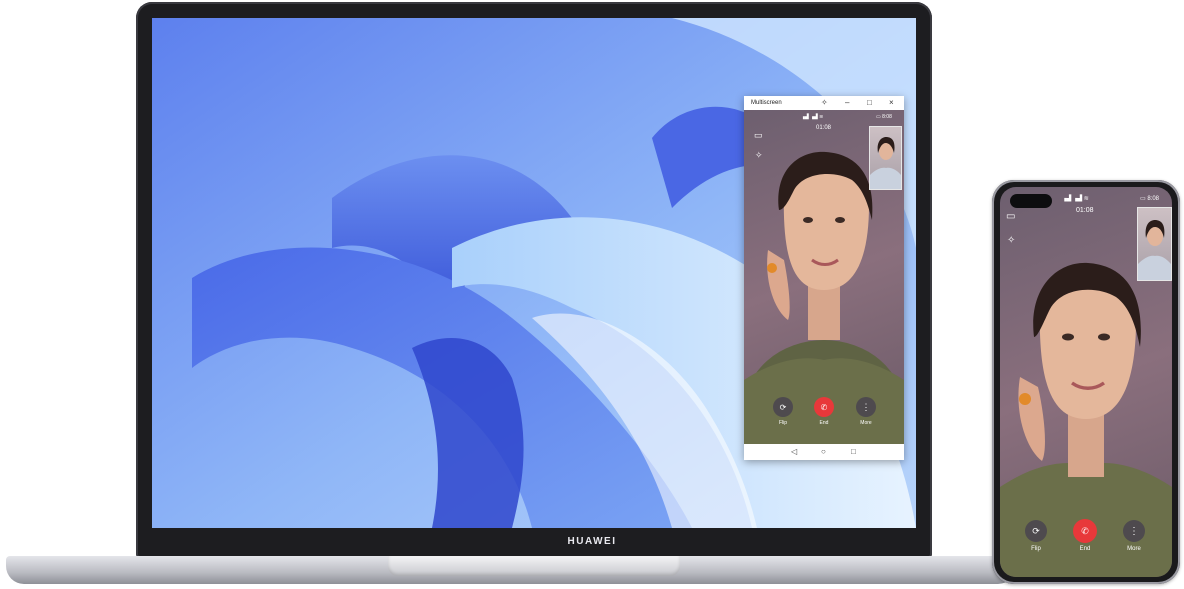 The width and height of the screenshot is (1184, 589). Describe the element at coordinates (1134, 549) in the screenshot. I see `phone-more-label: More` at that location.